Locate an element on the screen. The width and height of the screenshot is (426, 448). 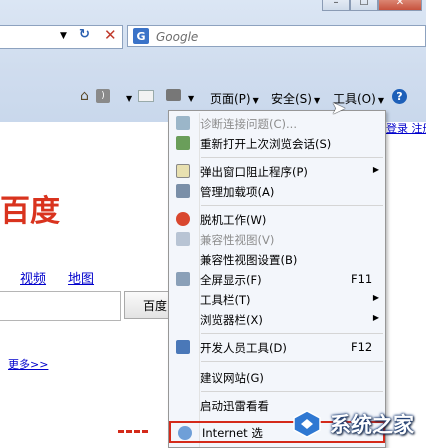
menu-item-compat-settings: 兼容性视图设置(B) is located at coordinates (277, 259).